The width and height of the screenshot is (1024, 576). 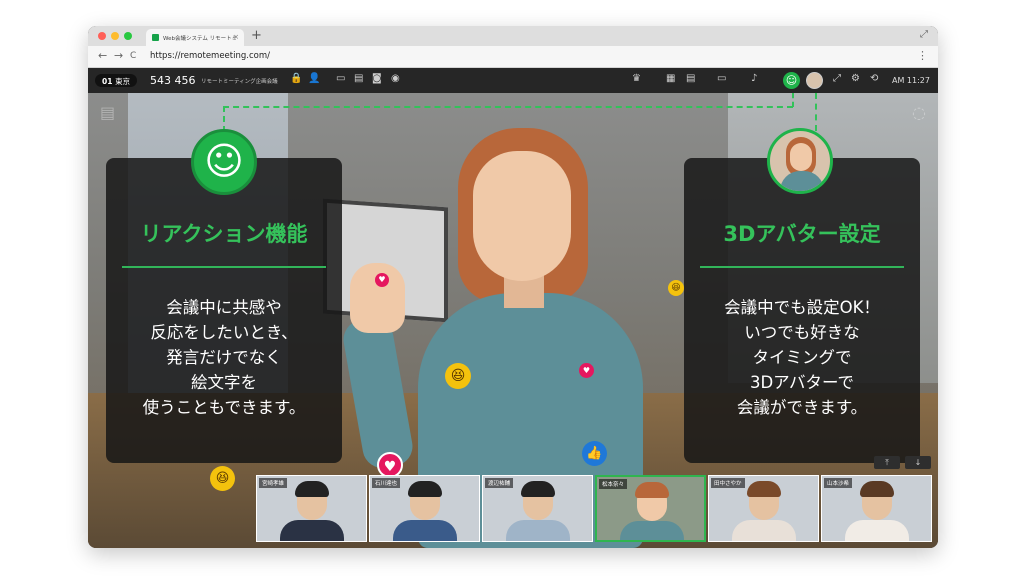 What do you see at coordinates (513, 57) in the screenshot?
I see `address-bar: ← → C https://remotemeeting.com/ ⋮` at bounding box center [513, 57].